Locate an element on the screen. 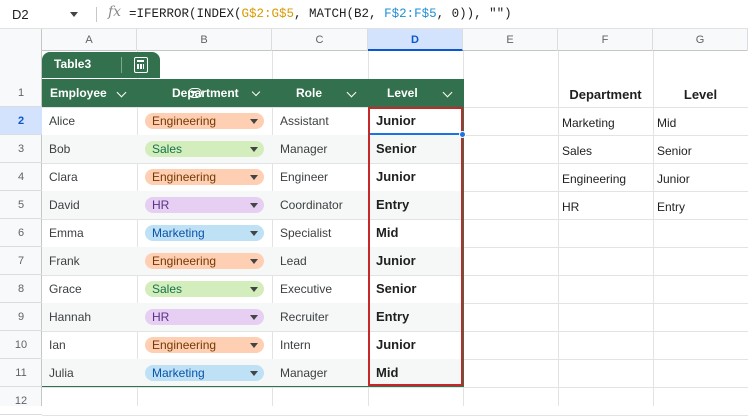  role-cell: Assistant is located at coordinates (304, 121).